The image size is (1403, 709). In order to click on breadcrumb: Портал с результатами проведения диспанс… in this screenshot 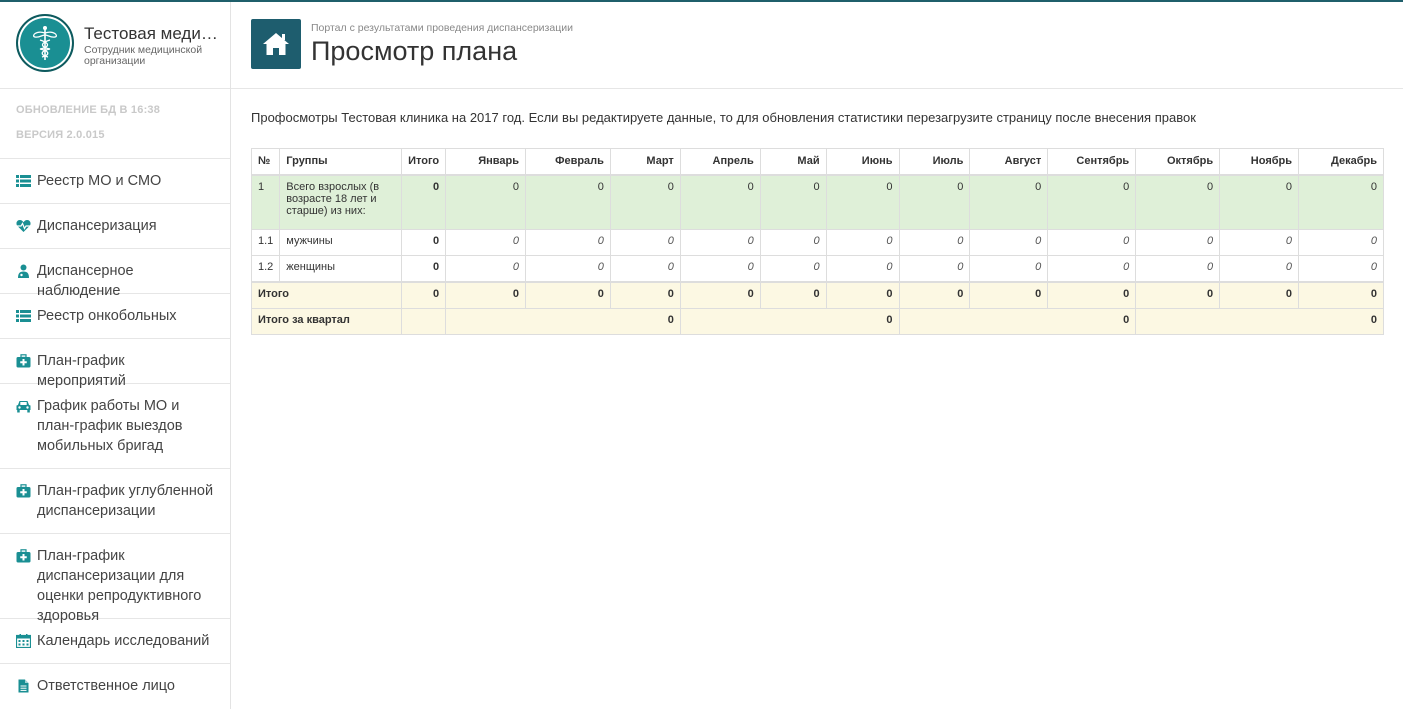, I will do `click(442, 28)`.